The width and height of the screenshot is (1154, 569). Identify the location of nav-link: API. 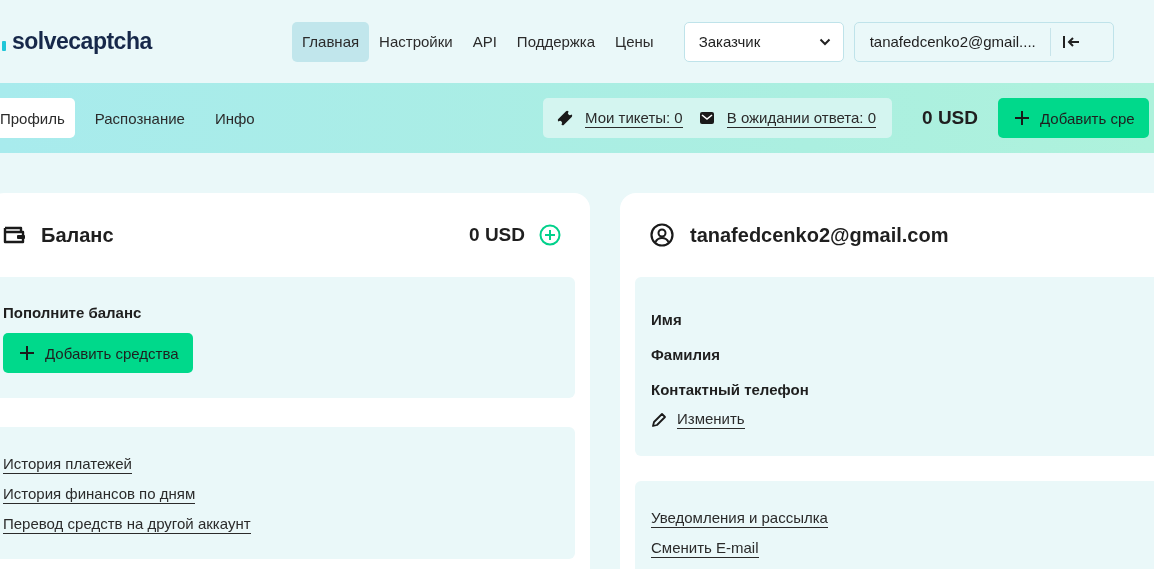
(484, 41).